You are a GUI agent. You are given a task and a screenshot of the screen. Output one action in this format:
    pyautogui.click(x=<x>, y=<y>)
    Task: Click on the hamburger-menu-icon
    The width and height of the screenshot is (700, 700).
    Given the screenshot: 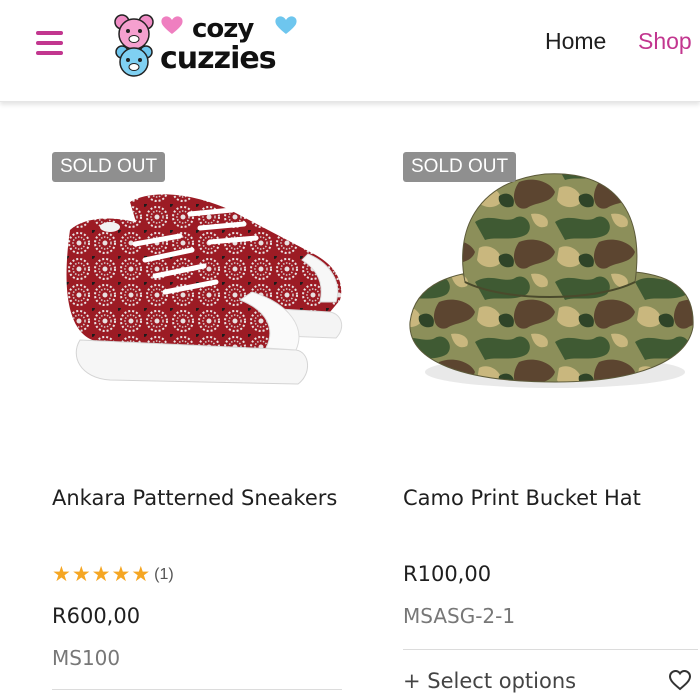 What is the action you would take?
    pyautogui.click(x=49, y=43)
    